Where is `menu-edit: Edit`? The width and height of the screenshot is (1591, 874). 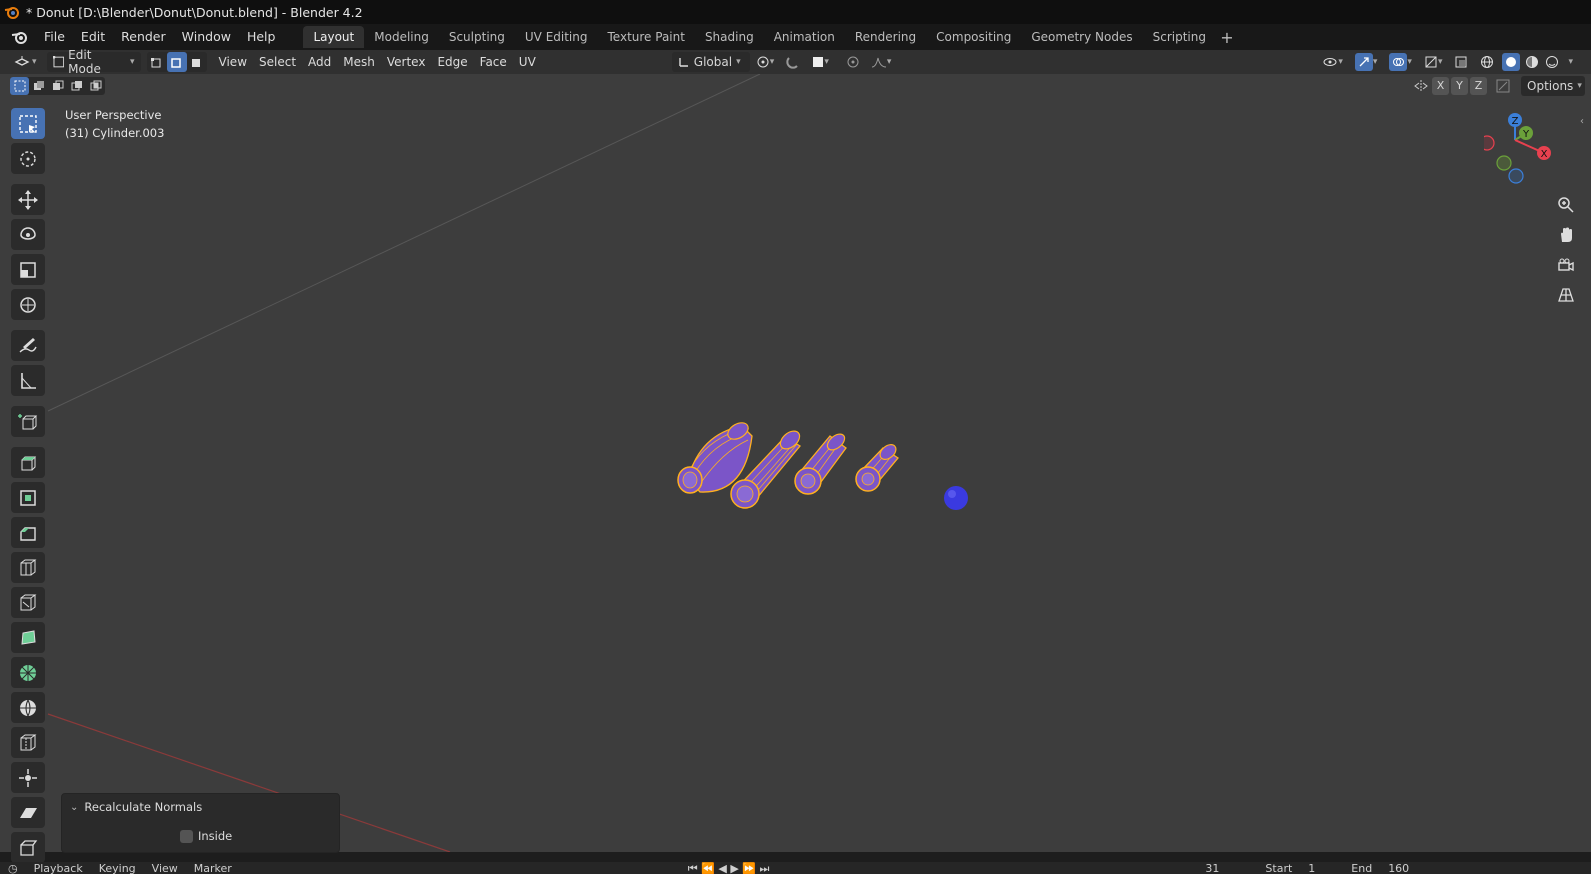 menu-edit: Edit is located at coordinates (93, 37).